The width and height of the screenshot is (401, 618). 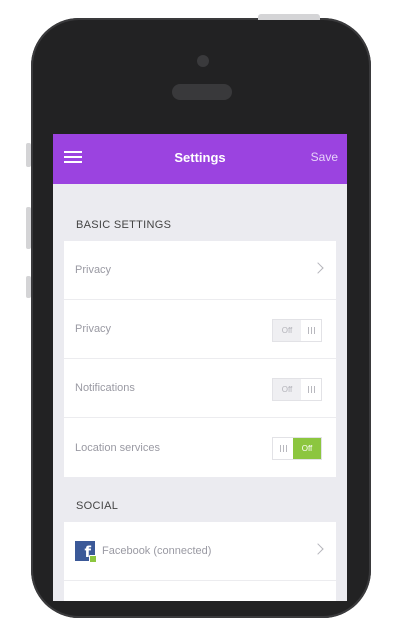 I want to click on app-header: Settings Save, so click(x=200, y=159).